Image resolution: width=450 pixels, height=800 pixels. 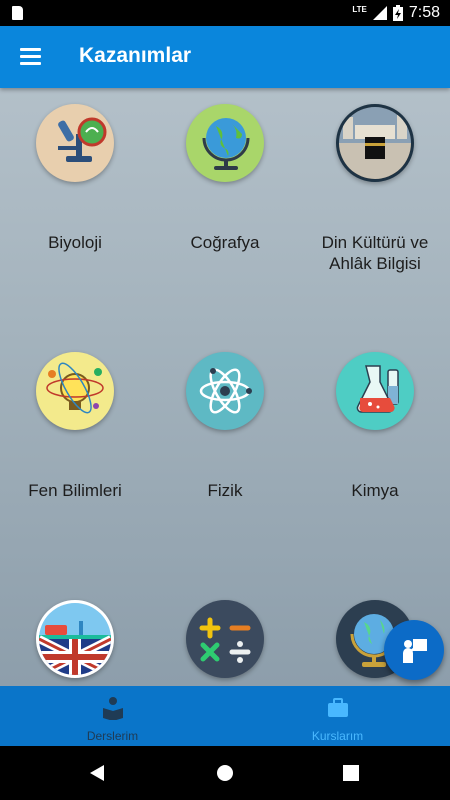 What do you see at coordinates (375, 189) in the screenshot?
I see `subject-card-din-kulturu: Din Kültürü ve Ahlâk Bilgisi` at bounding box center [375, 189].